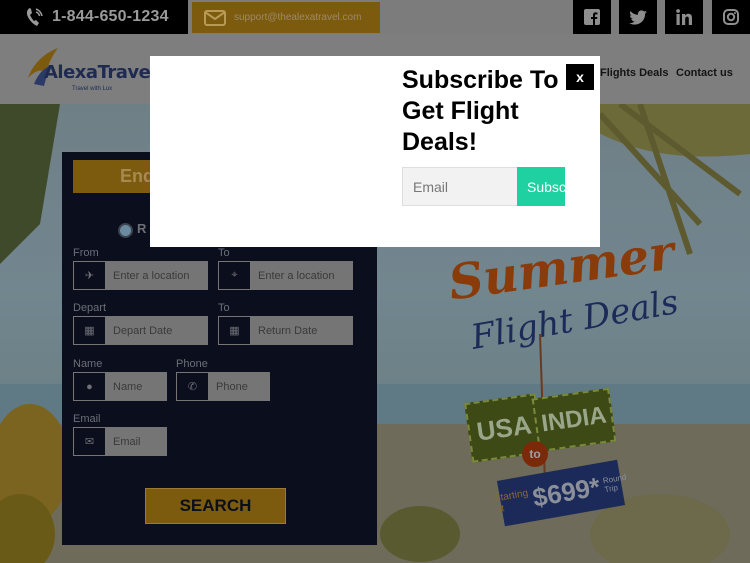 This screenshot has width=750, height=563. What do you see at coordinates (638, 17) in the screenshot?
I see `twitter-icon` at bounding box center [638, 17].